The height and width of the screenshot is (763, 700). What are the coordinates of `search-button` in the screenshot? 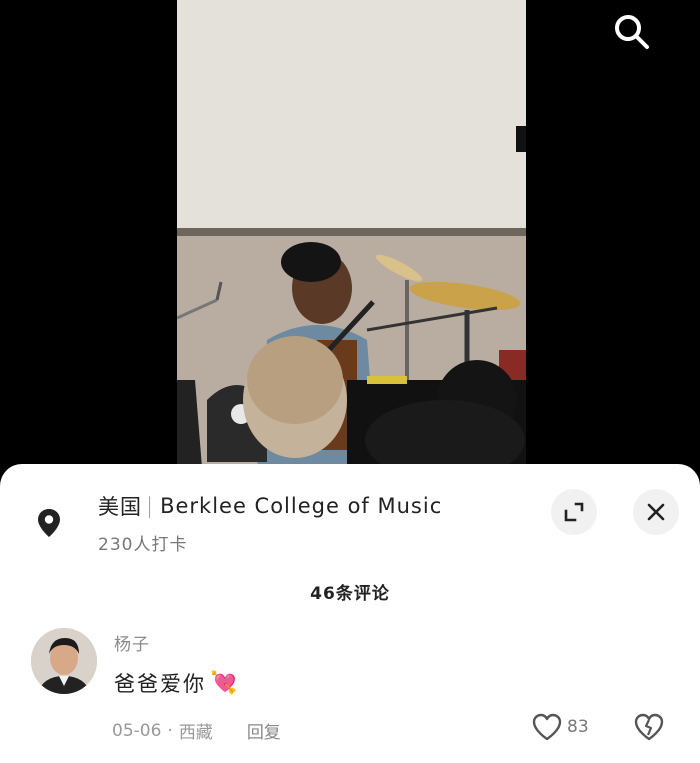 It's located at (632, 32).